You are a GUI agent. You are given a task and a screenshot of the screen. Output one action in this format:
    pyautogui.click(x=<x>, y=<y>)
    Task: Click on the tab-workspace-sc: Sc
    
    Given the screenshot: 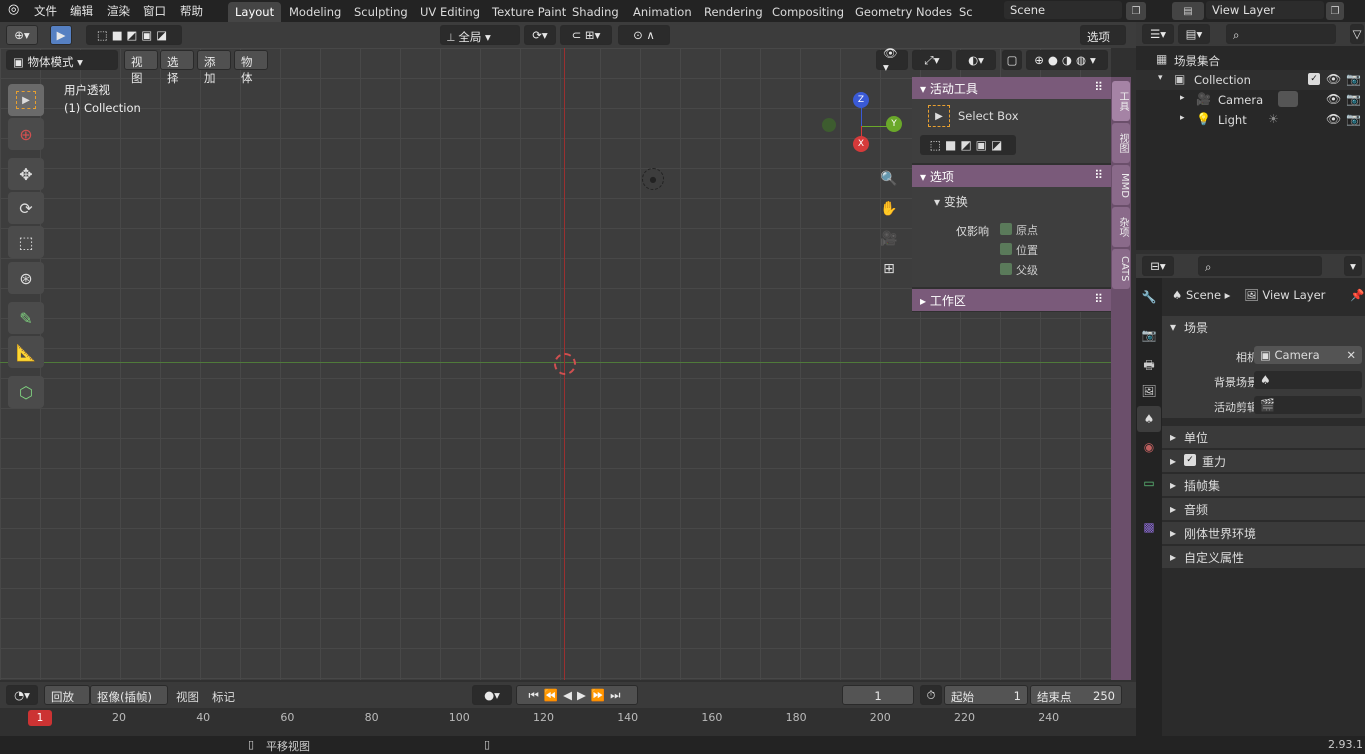 What is the action you would take?
    pyautogui.click(x=966, y=12)
    